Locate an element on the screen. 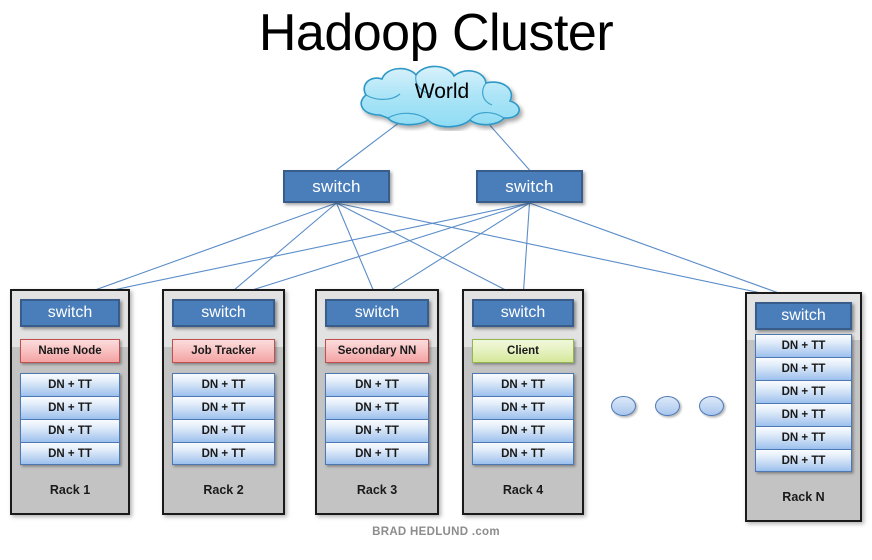  rack-1-datanode-stack: DN + TT DN + TT DN + TT DN + TT is located at coordinates (70, 419).